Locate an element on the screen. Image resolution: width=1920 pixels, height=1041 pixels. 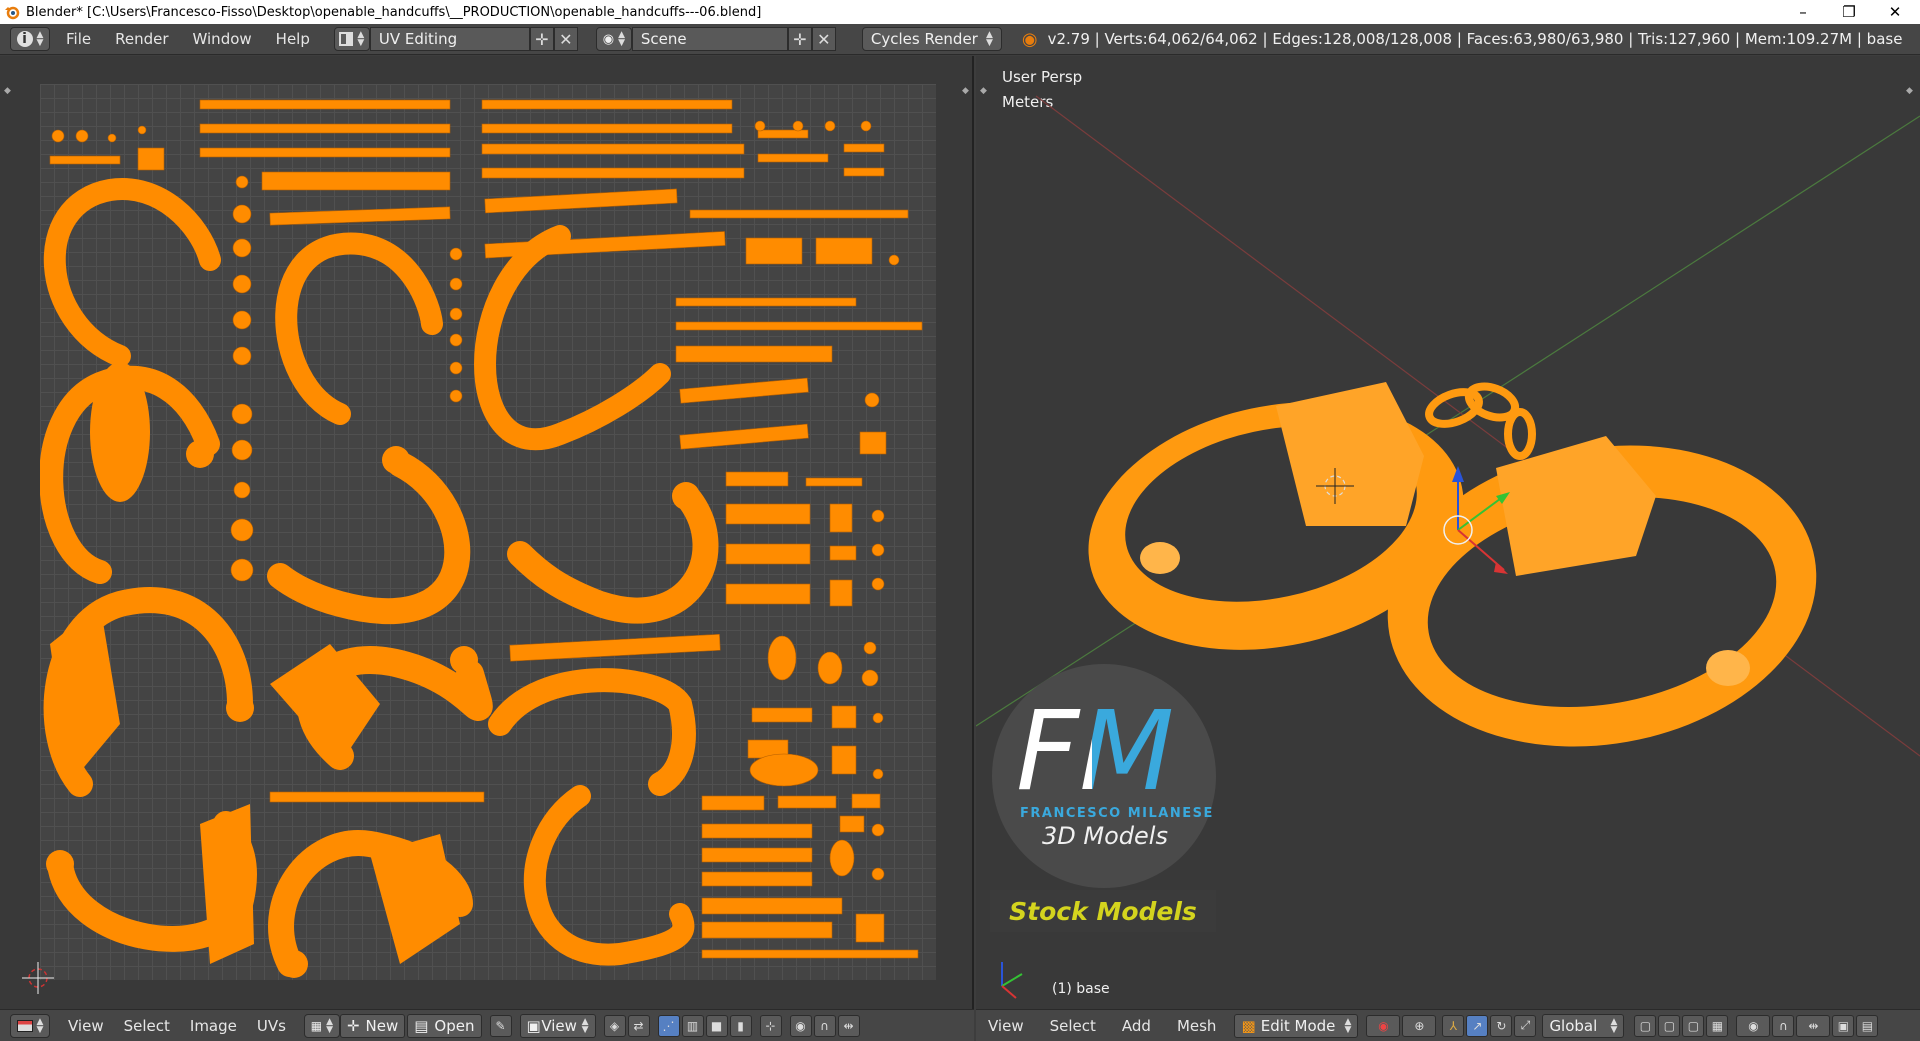
rotate-manipulator-button: ↻ is located at coordinates (1501, 1025).